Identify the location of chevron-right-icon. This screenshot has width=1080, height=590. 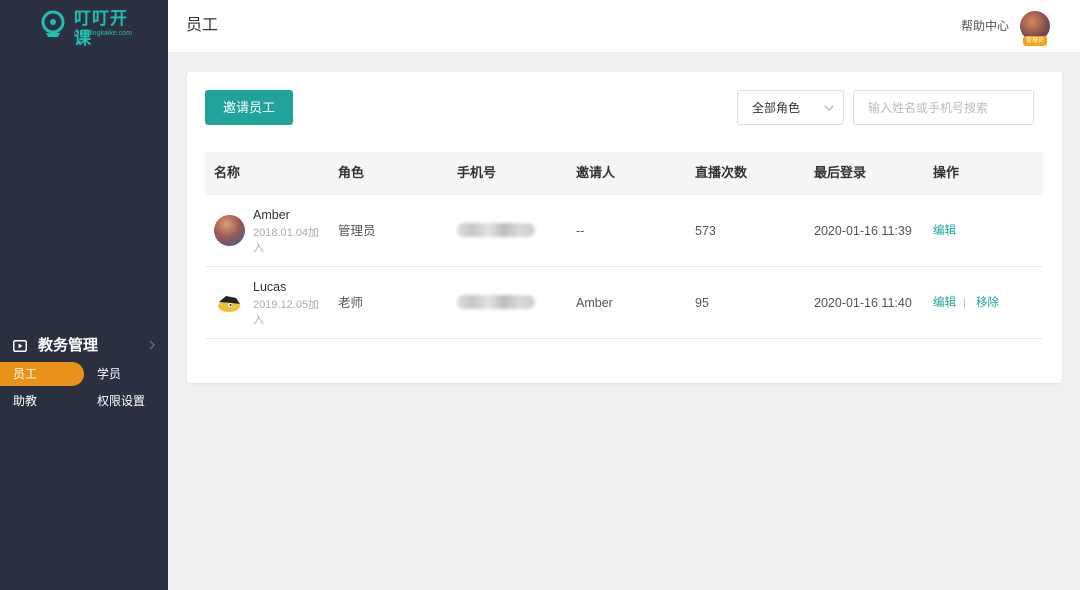
(152, 345).